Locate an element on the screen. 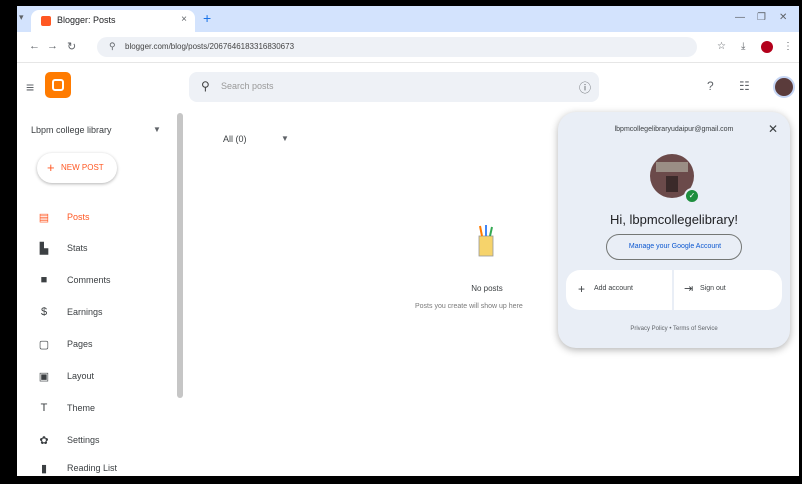 The height and width of the screenshot is (484, 802). tab-close-icon: × is located at coordinates (184, 19).